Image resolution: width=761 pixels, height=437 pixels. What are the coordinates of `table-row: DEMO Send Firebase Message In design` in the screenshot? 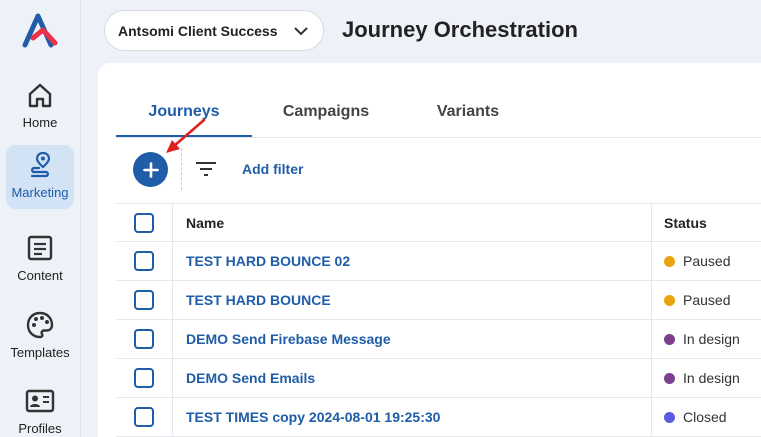 It's located at (438, 339).